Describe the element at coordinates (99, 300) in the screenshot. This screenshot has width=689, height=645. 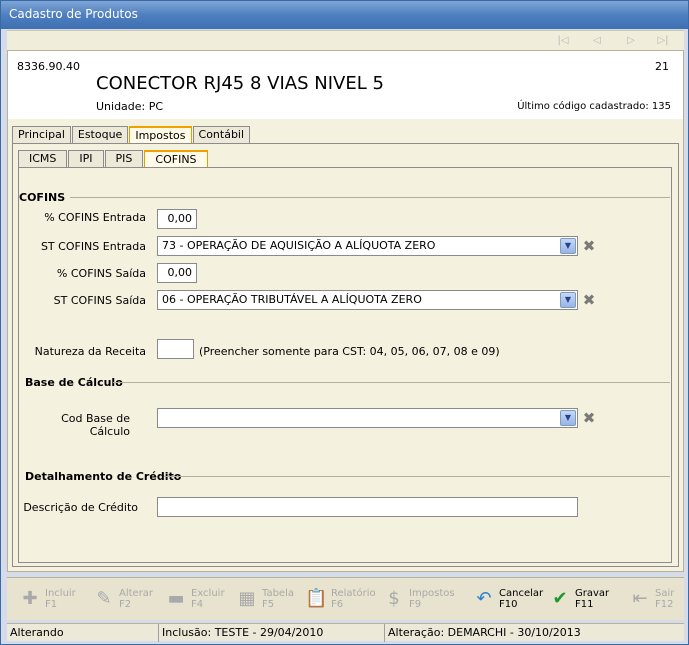
I see `st-cofins-saida-label: ST COFINS Saída` at that location.